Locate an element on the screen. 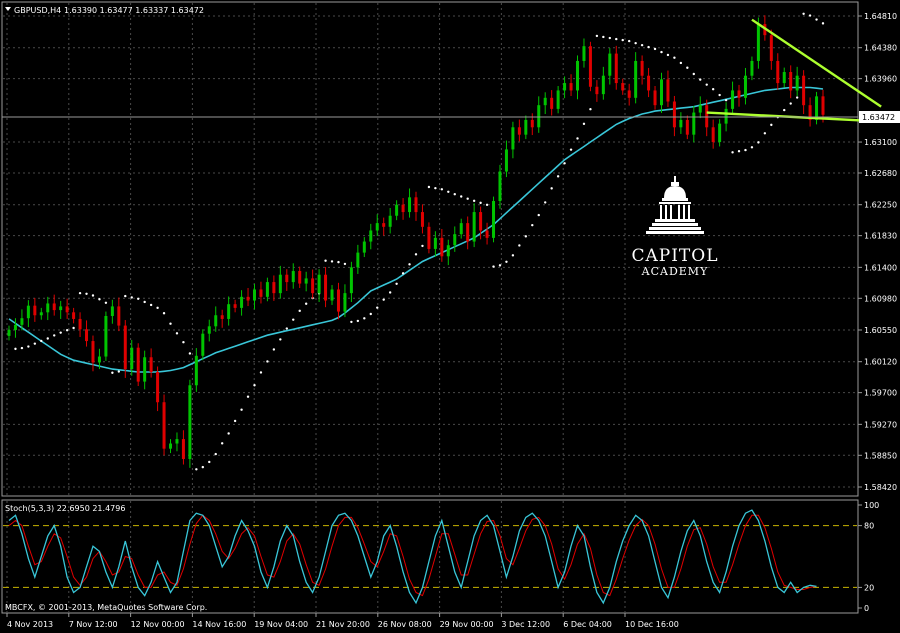 This screenshot has height=633, width=900. price-tick-label: 1.64810 is located at coordinates (880, 16).